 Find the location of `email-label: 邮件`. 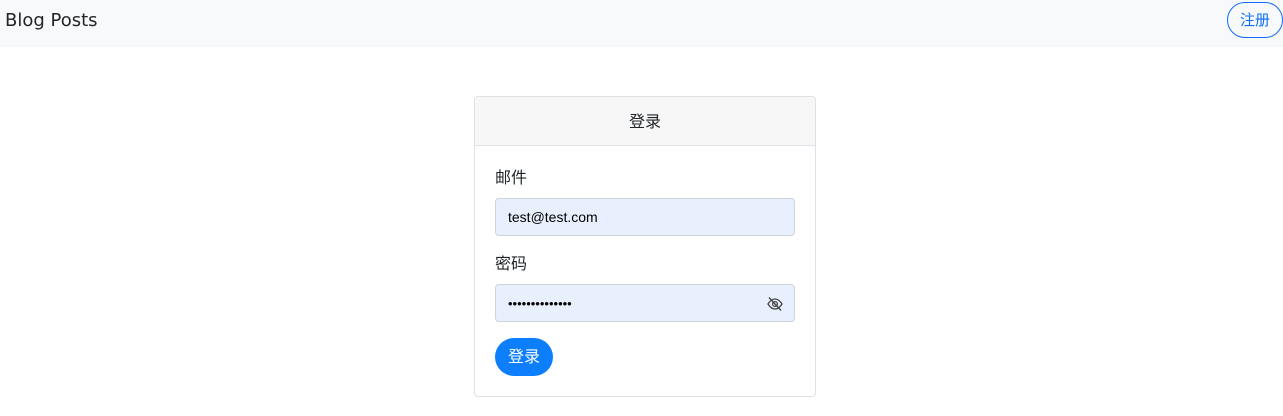

email-label: 邮件 is located at coordinates (511, 177).